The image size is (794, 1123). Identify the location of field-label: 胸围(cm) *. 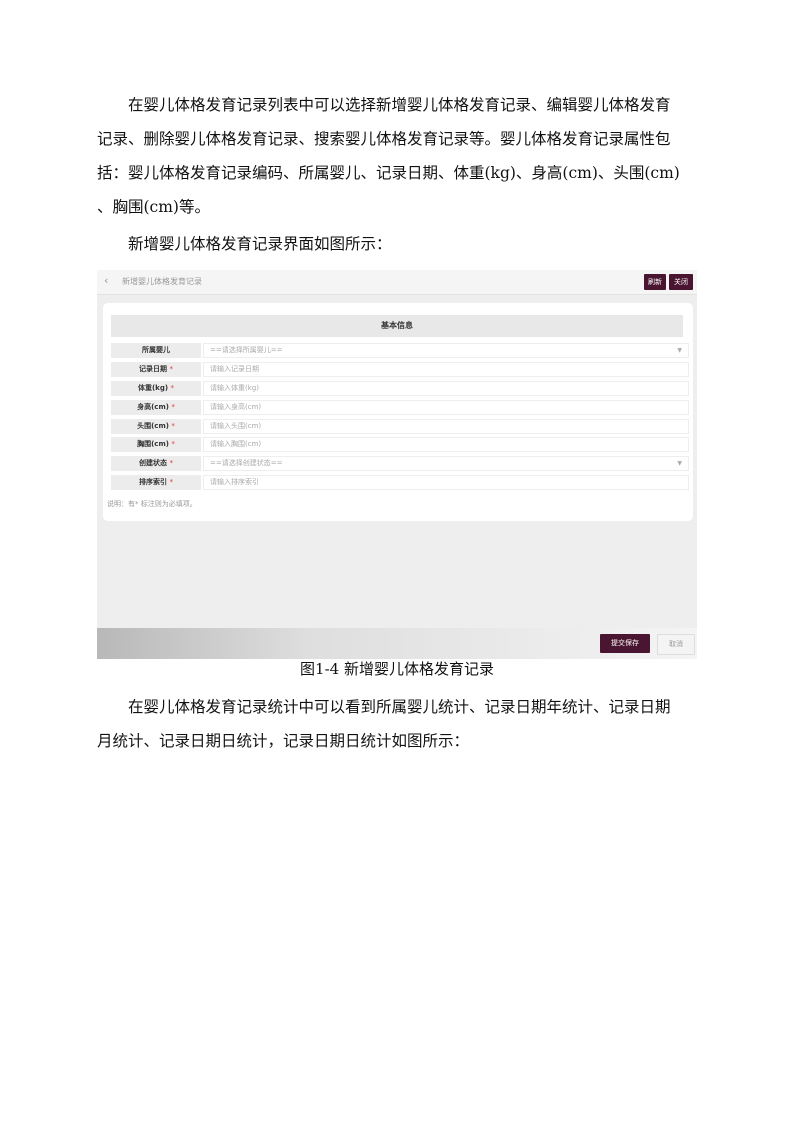
(156, 444).